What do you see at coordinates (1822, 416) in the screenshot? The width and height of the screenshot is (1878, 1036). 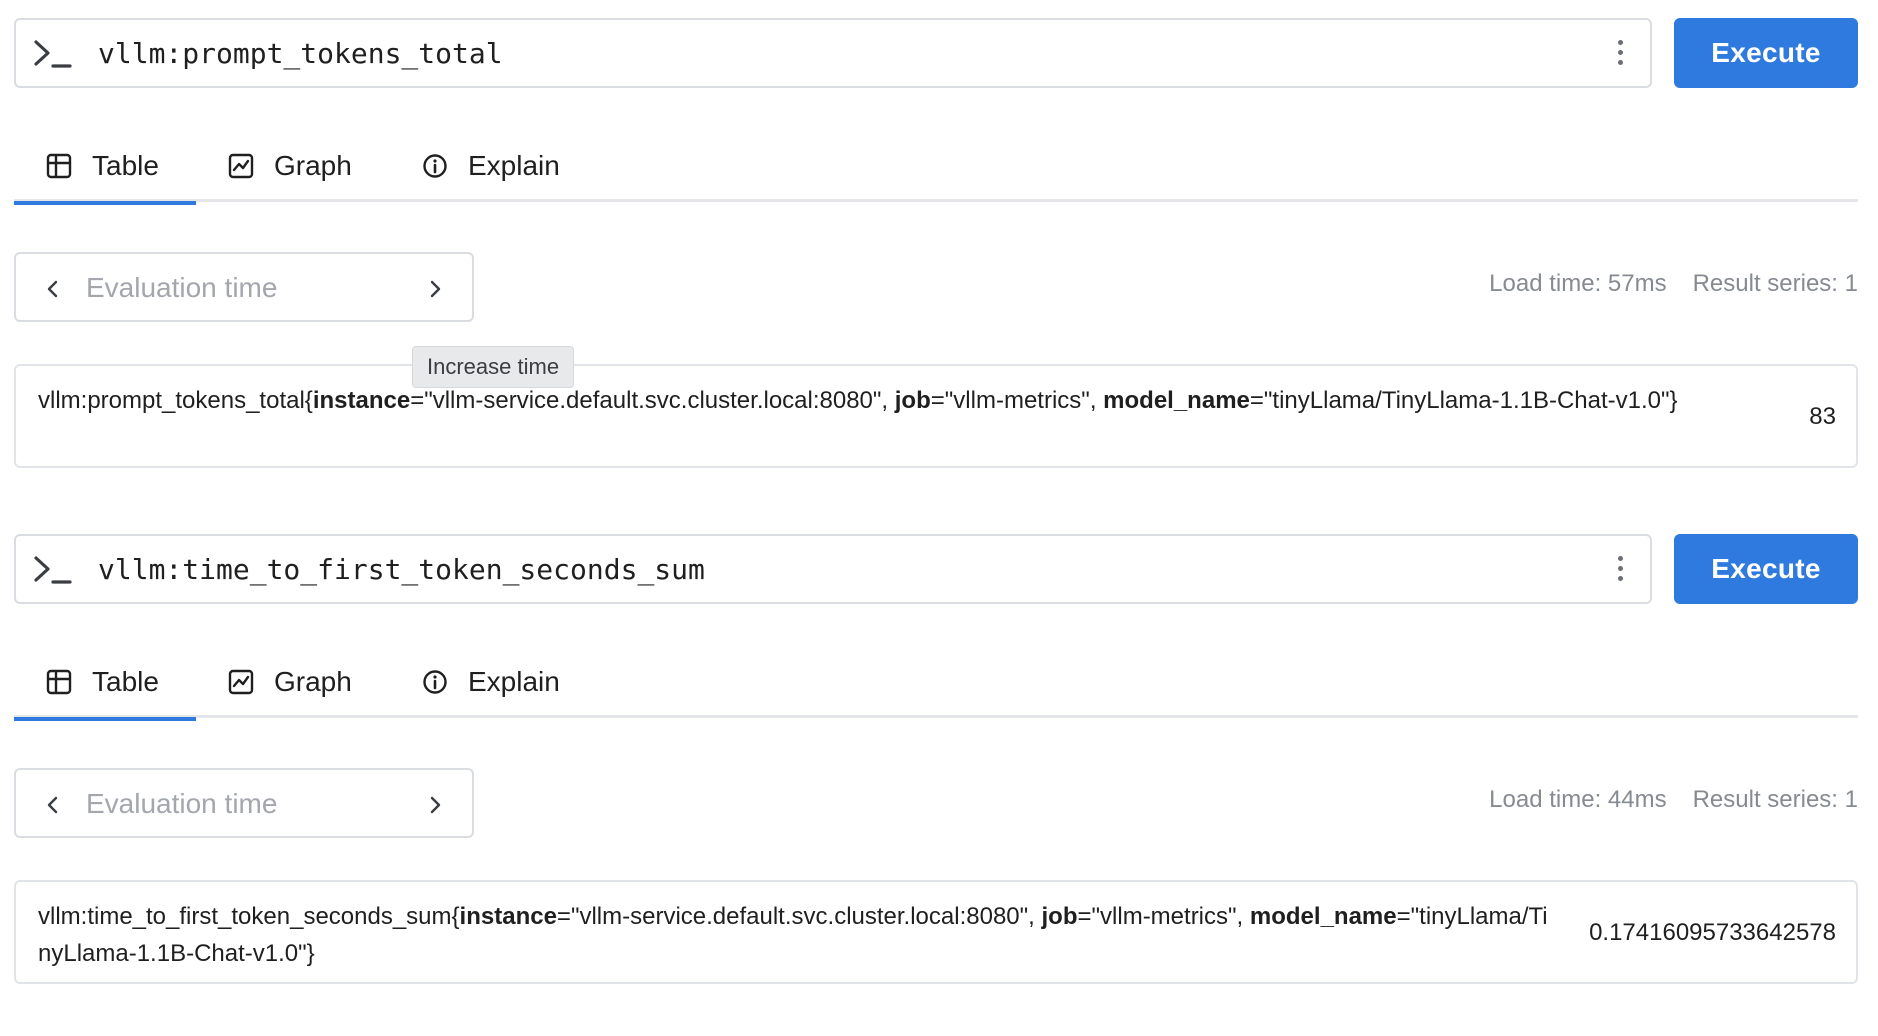 I see `result-value: 83` at bounding box center [1822, 416].